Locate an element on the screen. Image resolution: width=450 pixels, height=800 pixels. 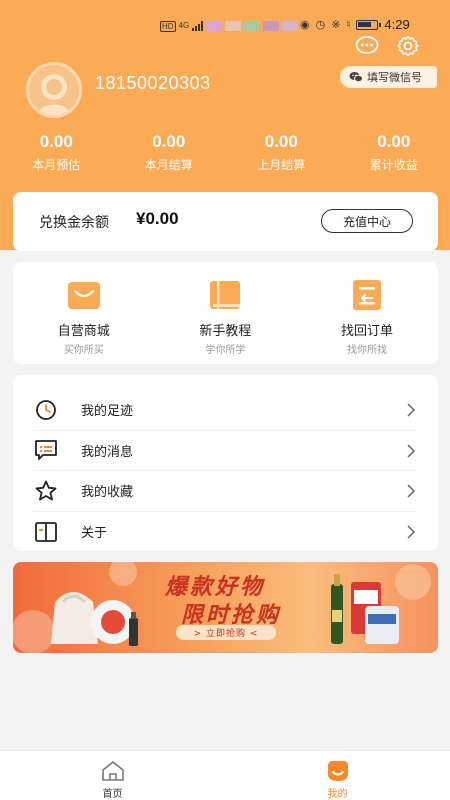
shortcut-tutorial: 新手教程 学你所学 is located at coordinates (226, 313).